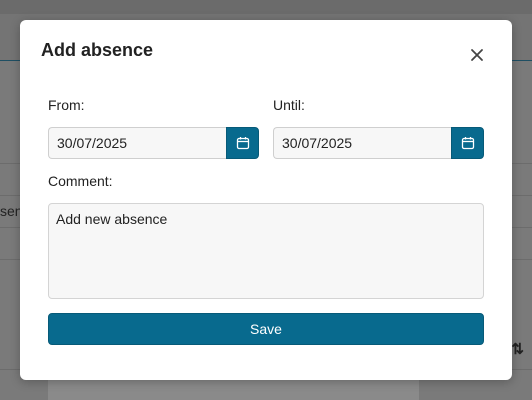  Describe the element at coordinates (137, 143) in the screenshot. I see `from-date-input` at that location.